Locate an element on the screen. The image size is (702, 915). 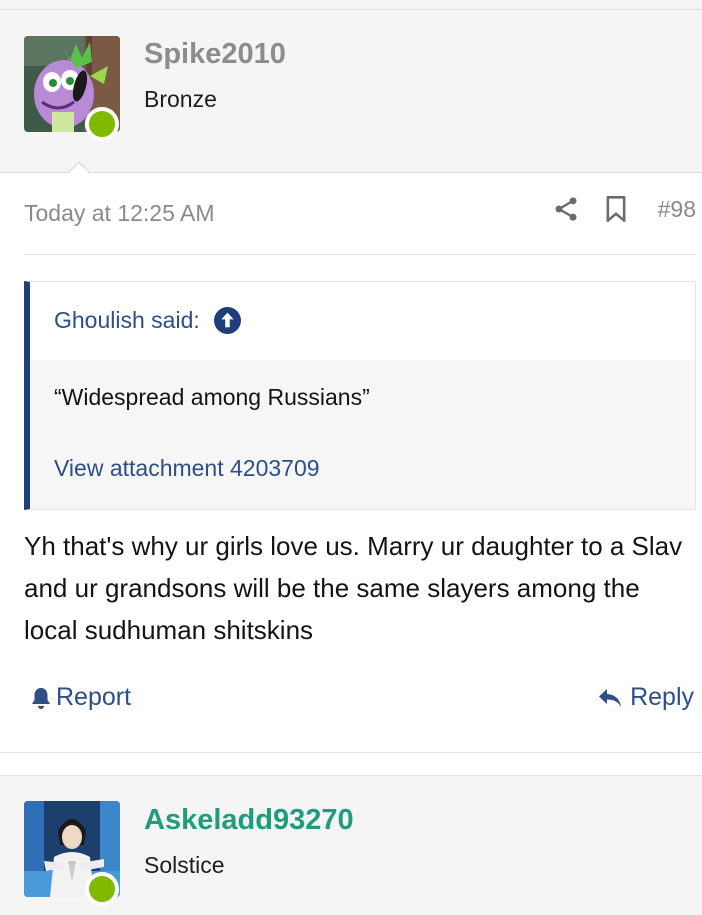
post-actions: #98 is located at coordinates (624, 209).